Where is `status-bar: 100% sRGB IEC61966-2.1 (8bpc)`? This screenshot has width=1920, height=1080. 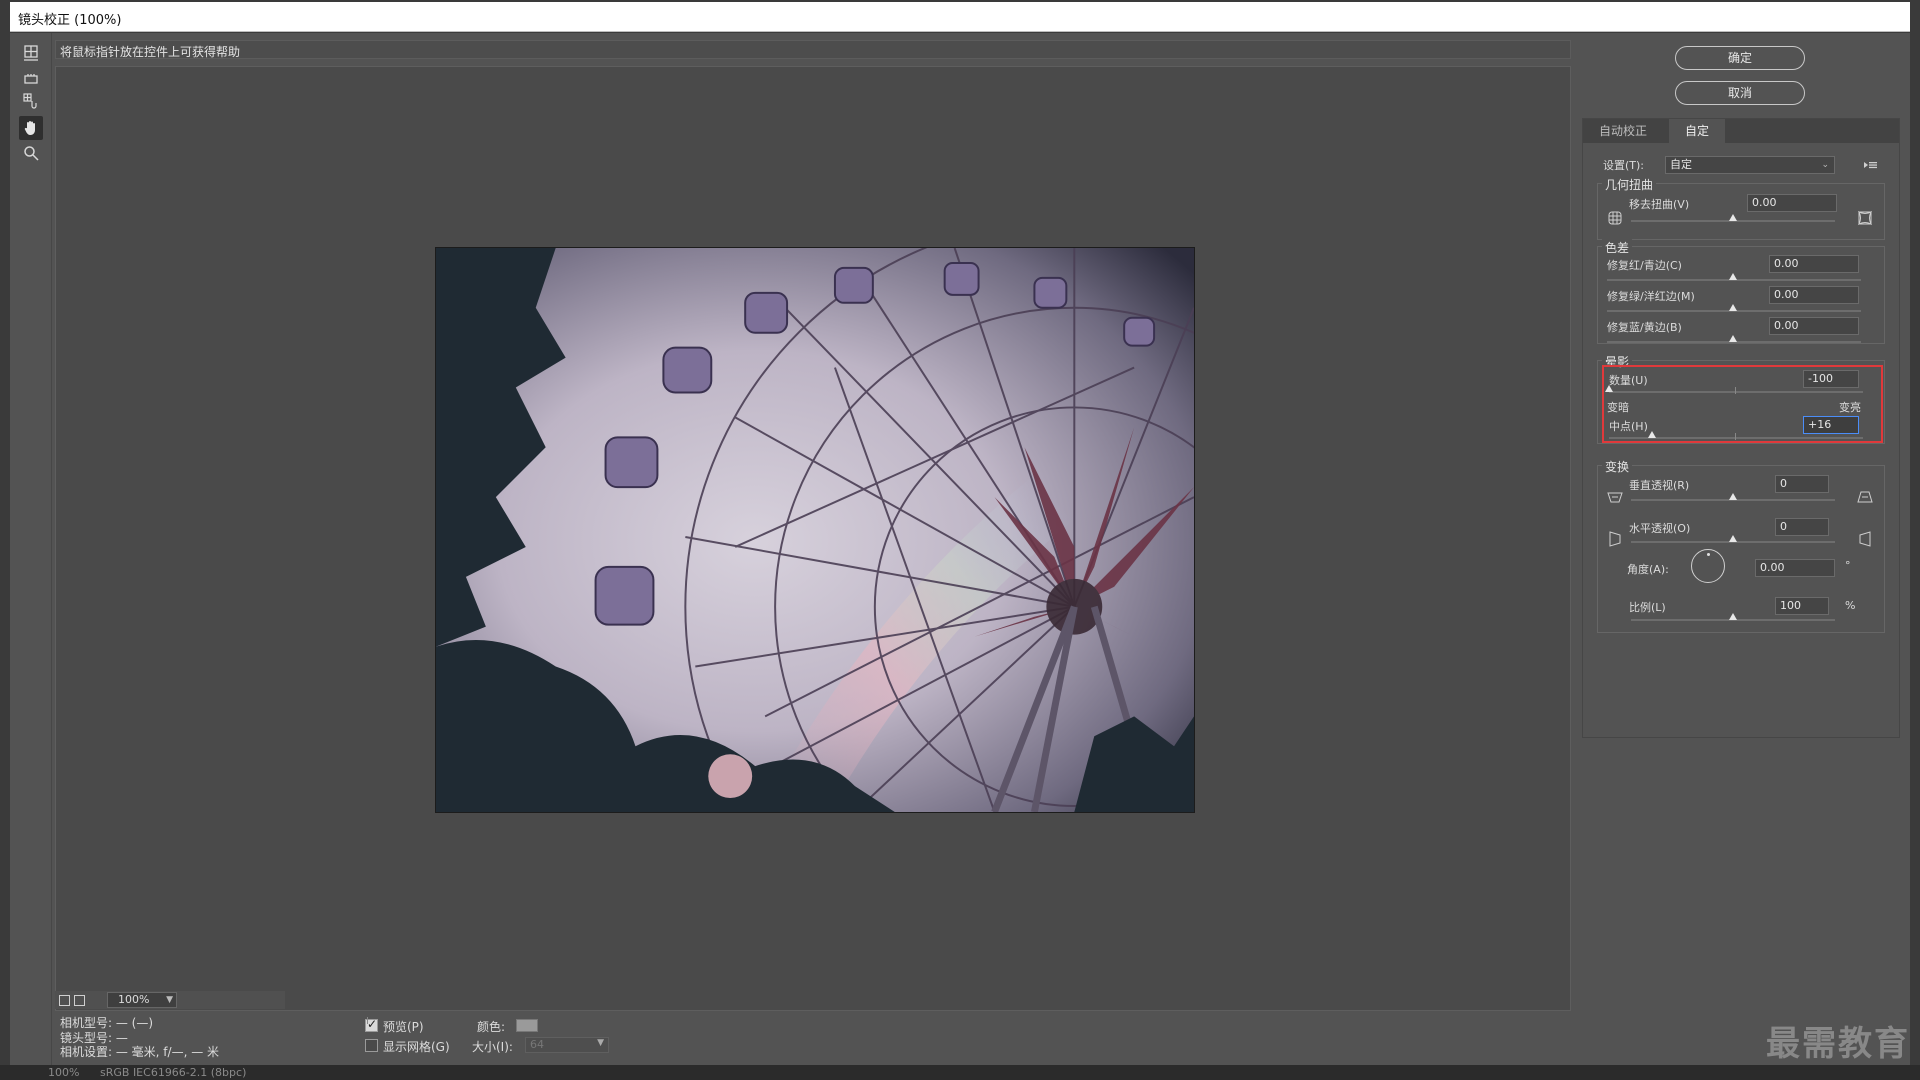
status-bar: 100% sRGB IEC61966-2.1 (8bpc) is located at coordinates (960, 1072).